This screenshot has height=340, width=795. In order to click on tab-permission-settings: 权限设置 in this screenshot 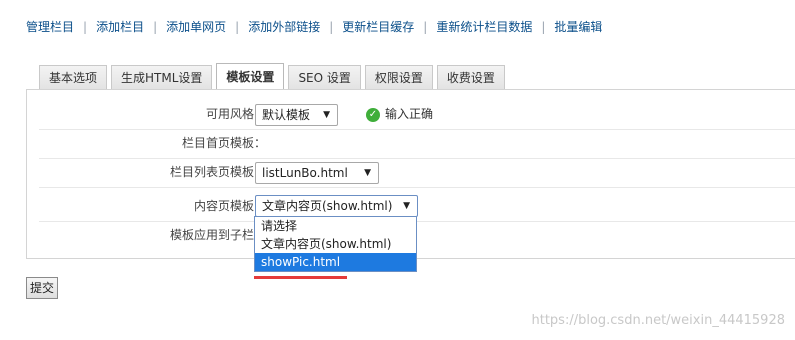, I will do `click(398, 77)`.